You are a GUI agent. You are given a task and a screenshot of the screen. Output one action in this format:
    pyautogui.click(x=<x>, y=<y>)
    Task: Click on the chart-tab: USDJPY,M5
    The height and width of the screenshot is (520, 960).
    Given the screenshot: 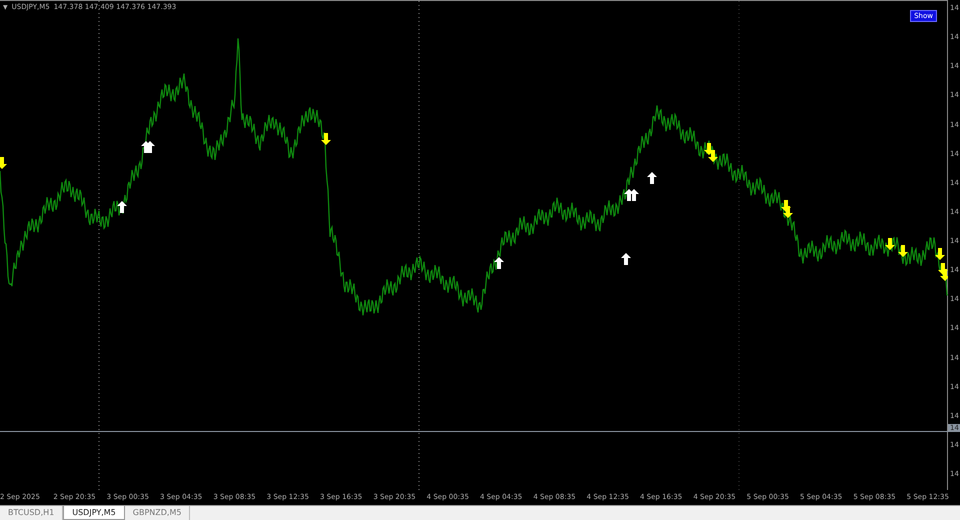 What is the action you would take?
    pyautogui.click(x=94, y=513)
    